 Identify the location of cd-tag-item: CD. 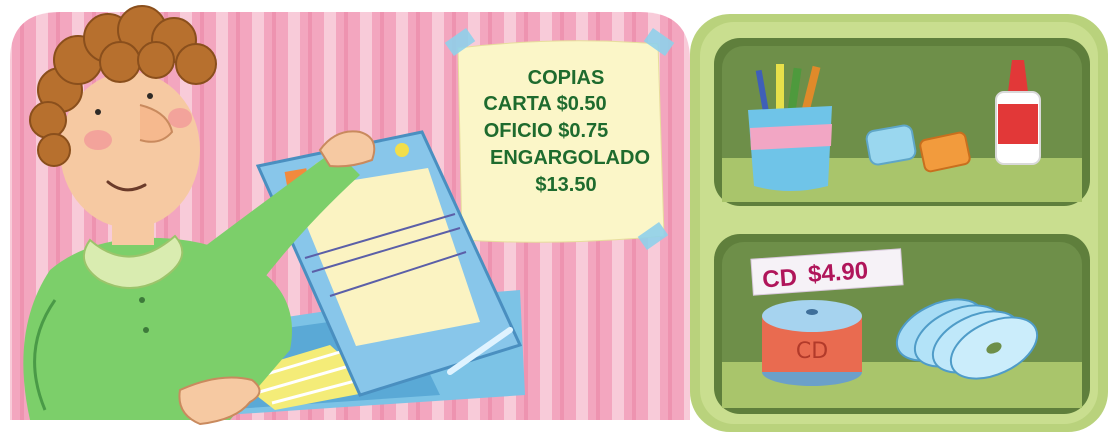
(779, 278).